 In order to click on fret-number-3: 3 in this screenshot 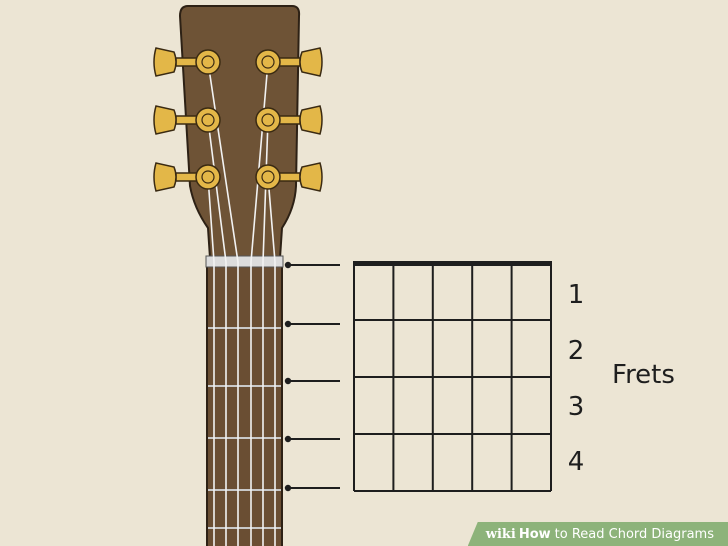, I will do `click(576, 407)`.